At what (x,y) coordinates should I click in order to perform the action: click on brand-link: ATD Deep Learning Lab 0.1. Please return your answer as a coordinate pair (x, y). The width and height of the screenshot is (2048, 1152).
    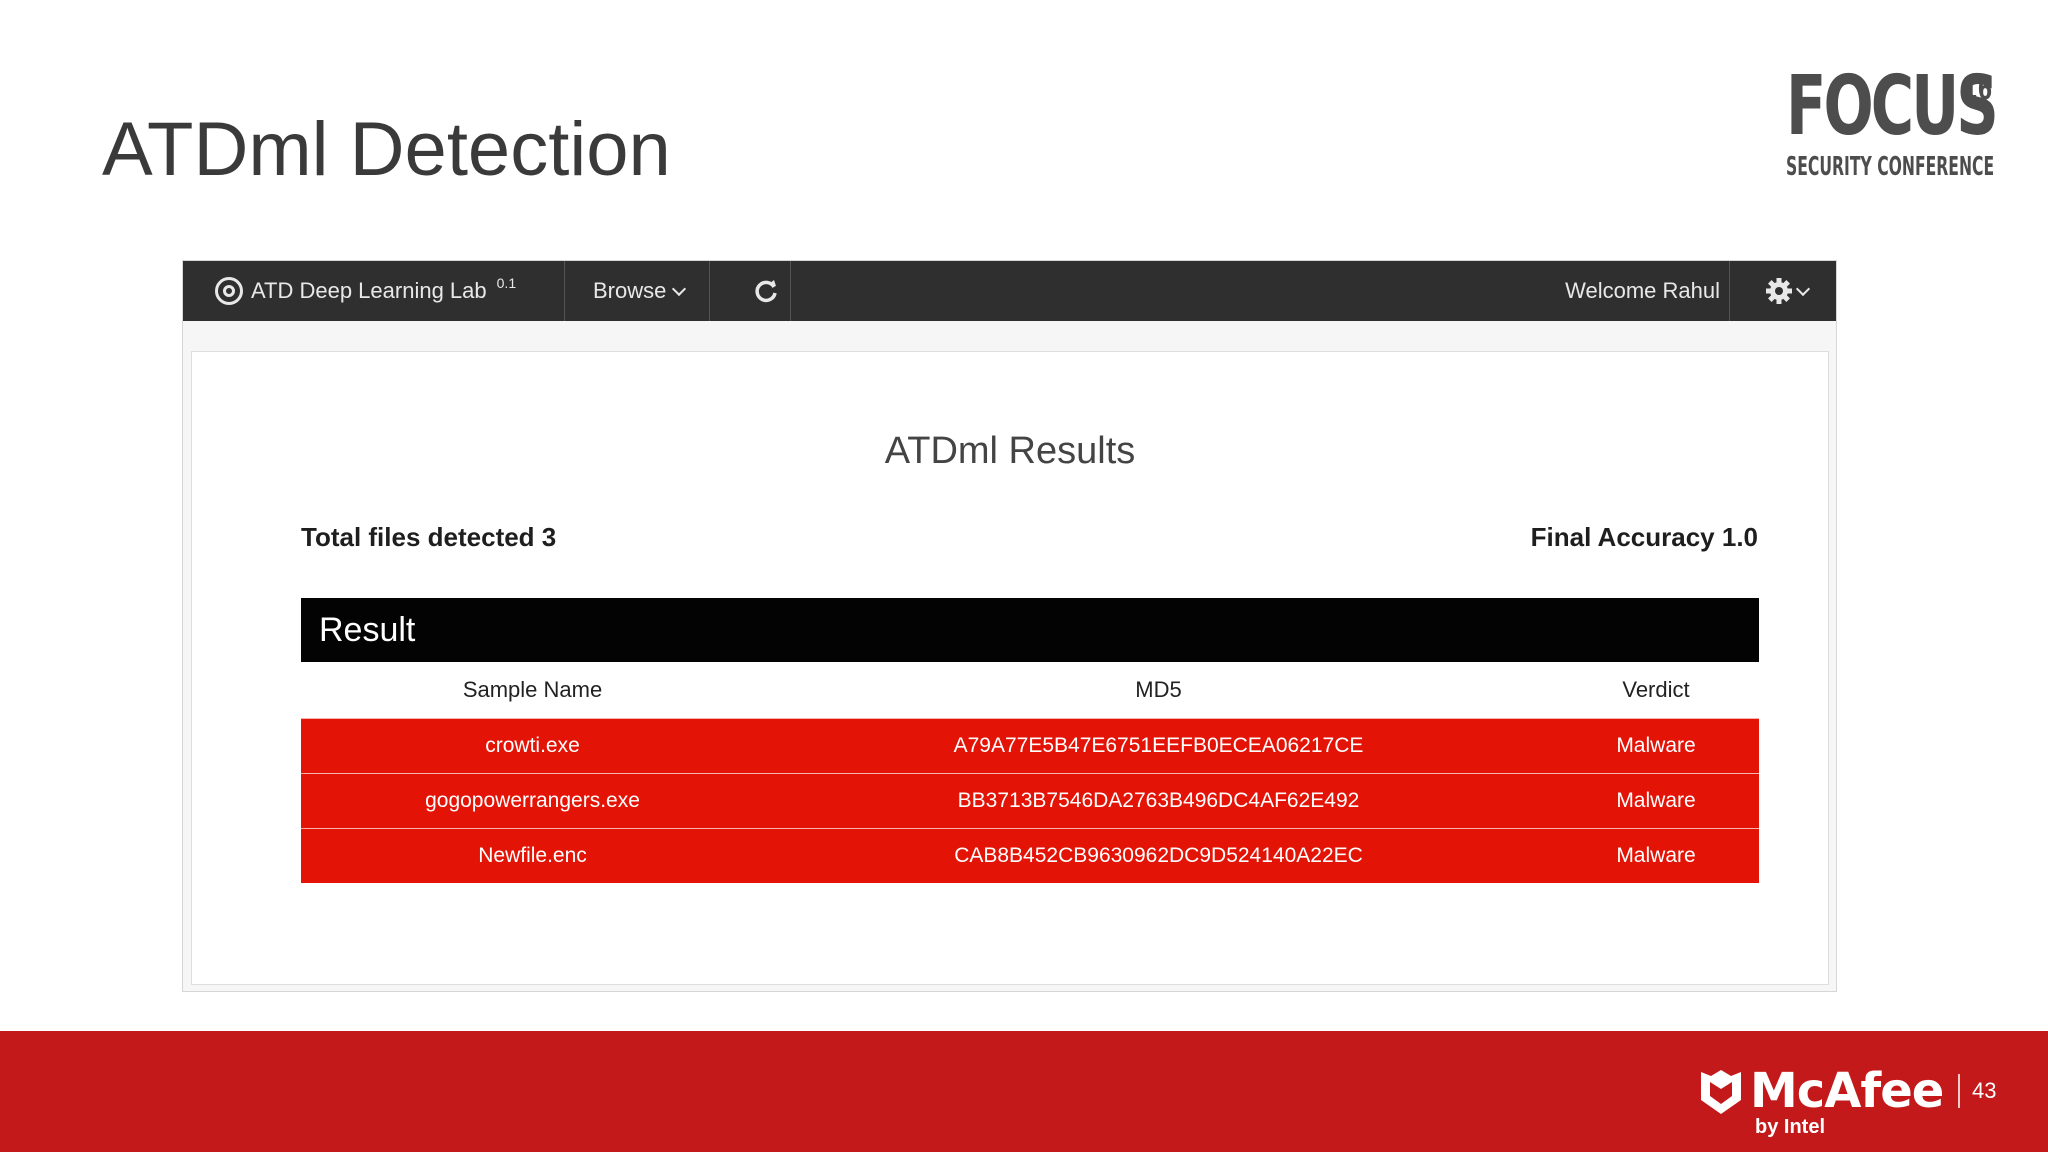
    Looking at the image, I should click on (365, 291).